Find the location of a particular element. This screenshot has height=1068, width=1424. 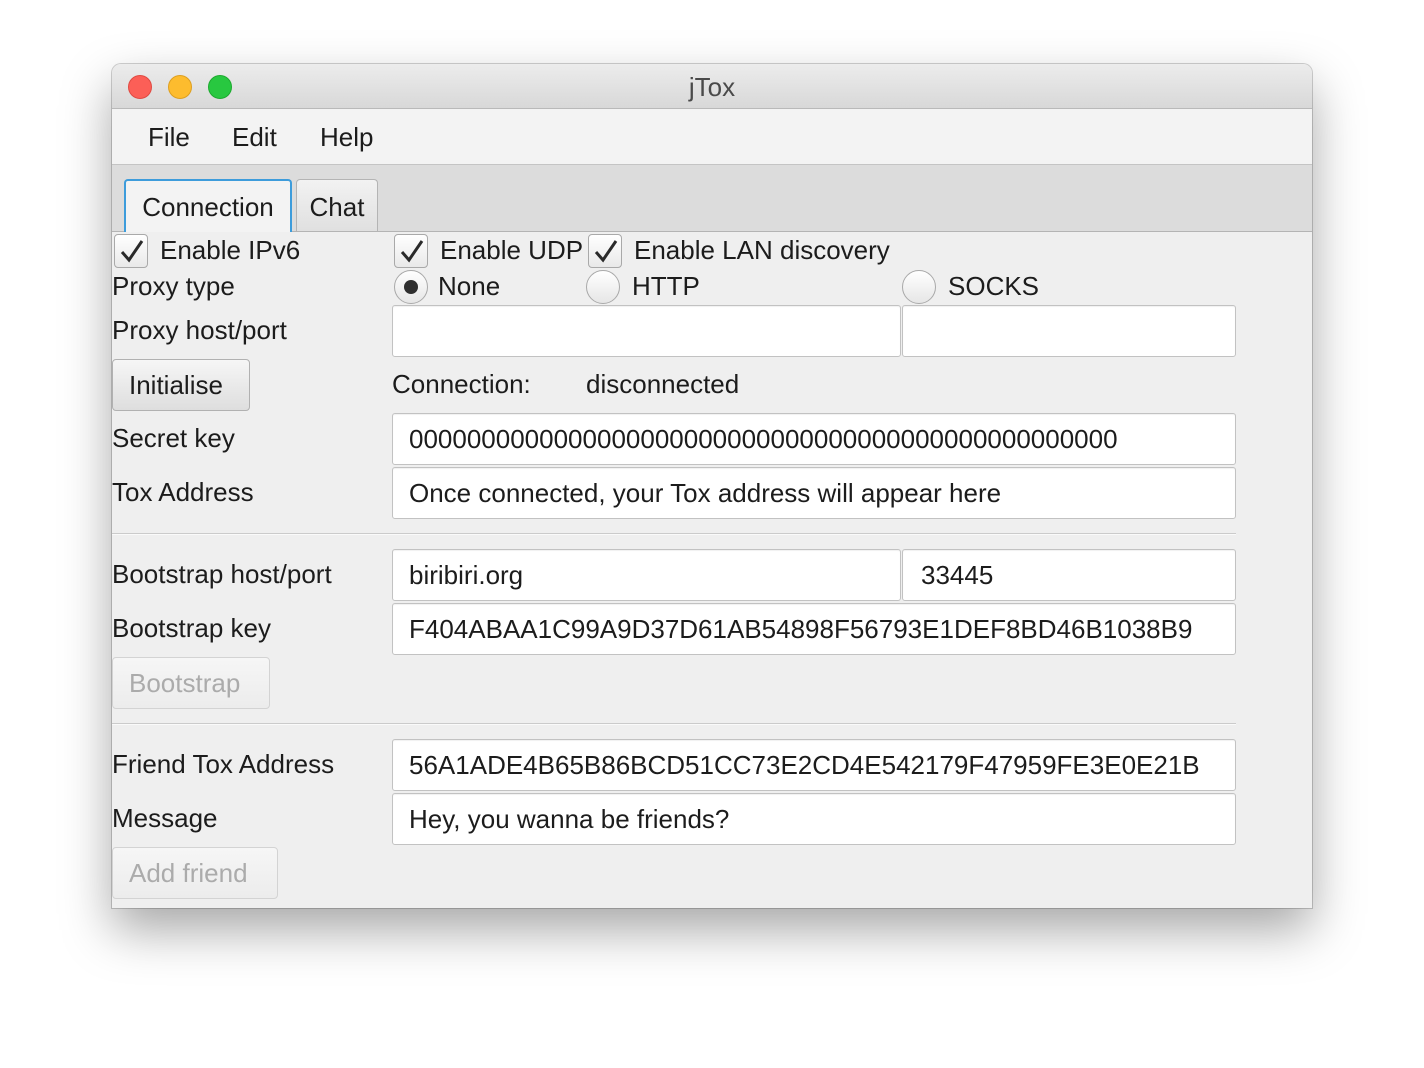

menu-help: Help is located at coordinates (346, 137).